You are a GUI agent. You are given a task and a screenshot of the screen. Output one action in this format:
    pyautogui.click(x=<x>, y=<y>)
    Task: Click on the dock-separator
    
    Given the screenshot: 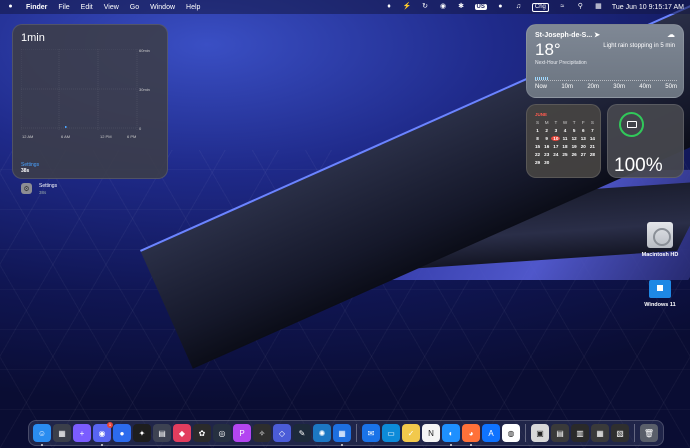 What is the action you would take?
    pyautogui.click(x=634, y=433)
    